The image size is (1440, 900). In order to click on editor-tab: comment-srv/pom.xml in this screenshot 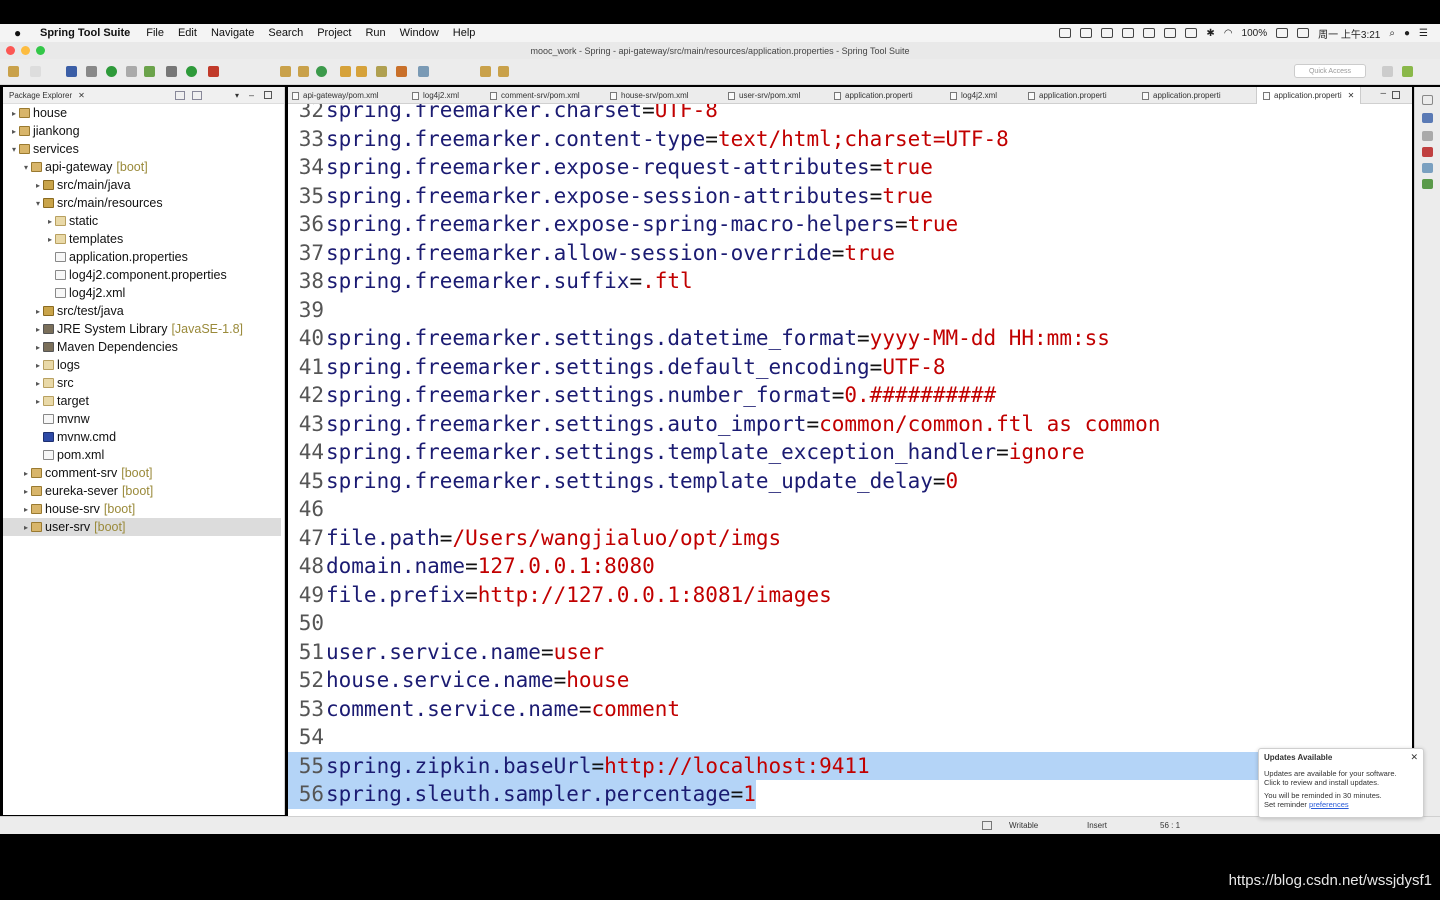, I will do `click(535, 95)`.